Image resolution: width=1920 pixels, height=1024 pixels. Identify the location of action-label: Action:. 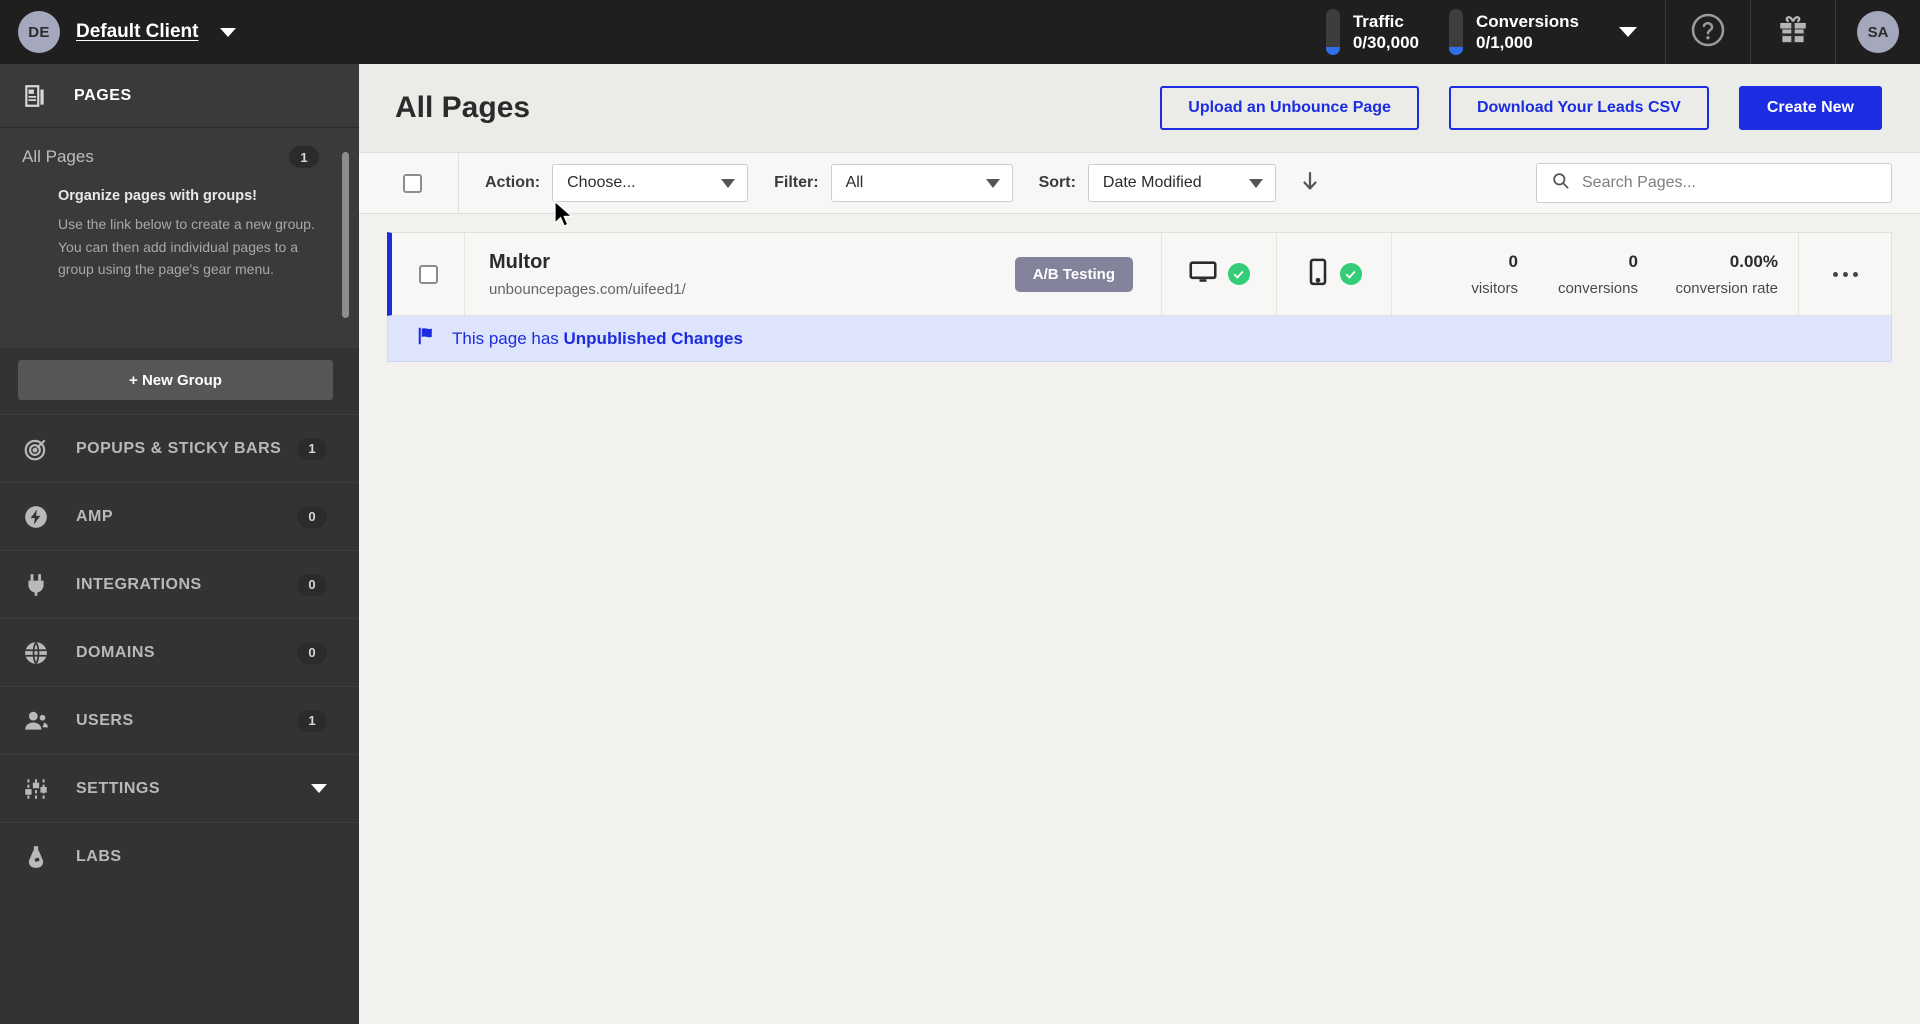
(513, 182).